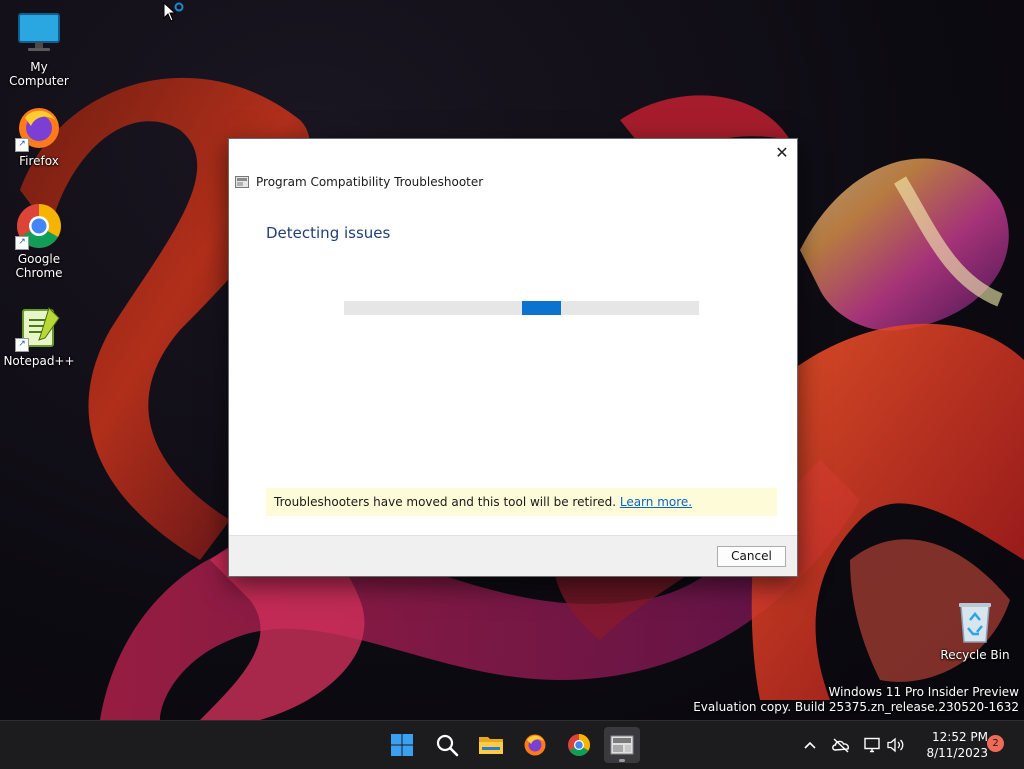 The image size is (1024, 769). I want to click on desktop-icon-my-computer: My Computer, so click(39, 49).